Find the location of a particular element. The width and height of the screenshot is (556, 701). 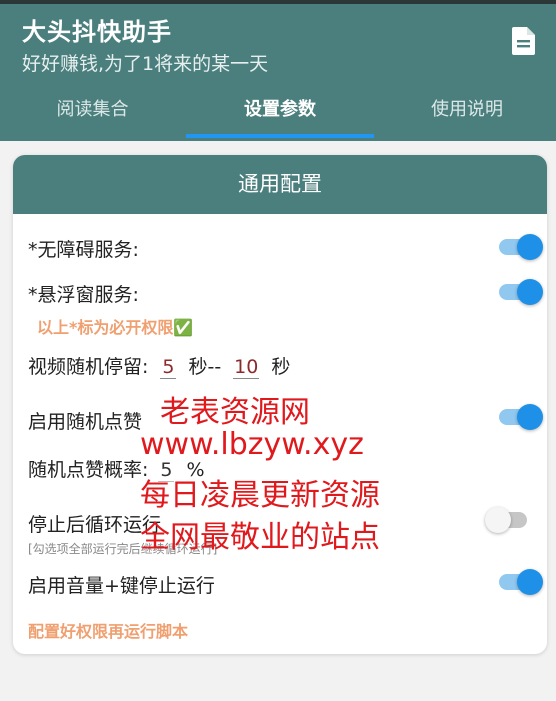

video-stay-max-input: 10 is located at coordinates (246, 367).